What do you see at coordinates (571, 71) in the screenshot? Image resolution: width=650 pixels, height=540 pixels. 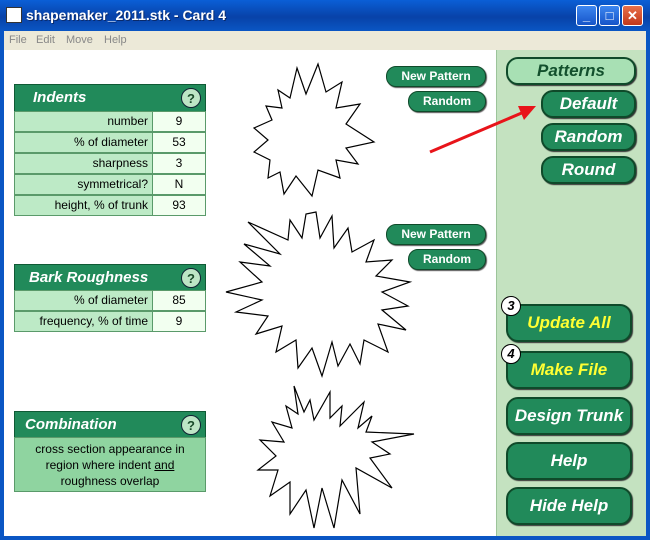 I see `patterns-button: Patterns` at bounding box center [571, 71].